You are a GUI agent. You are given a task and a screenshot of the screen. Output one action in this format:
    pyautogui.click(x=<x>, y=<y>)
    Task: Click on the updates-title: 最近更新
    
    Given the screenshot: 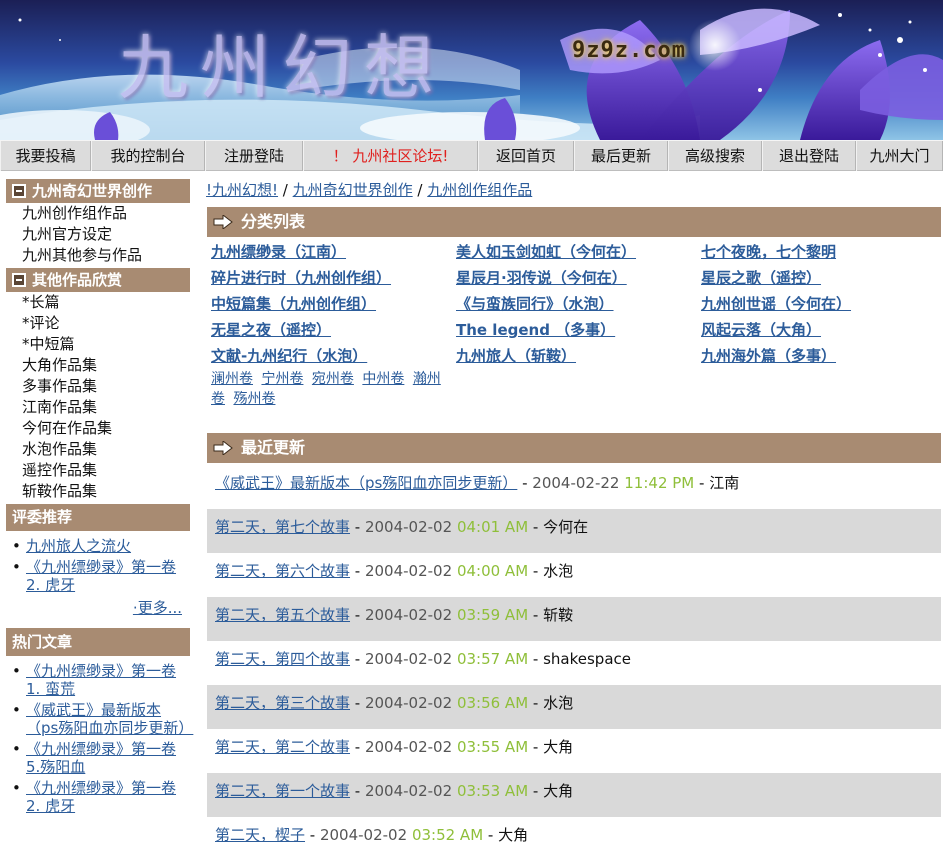 What is the action you would take?
    pyautogui.click(x=273, y=447)
    